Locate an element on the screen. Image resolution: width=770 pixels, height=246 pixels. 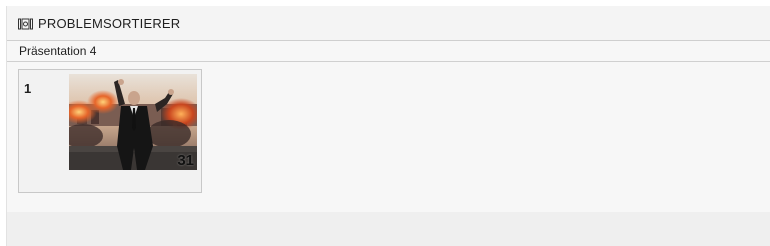
slide-thumbnail: 31 is located at coordinates (133, 122).